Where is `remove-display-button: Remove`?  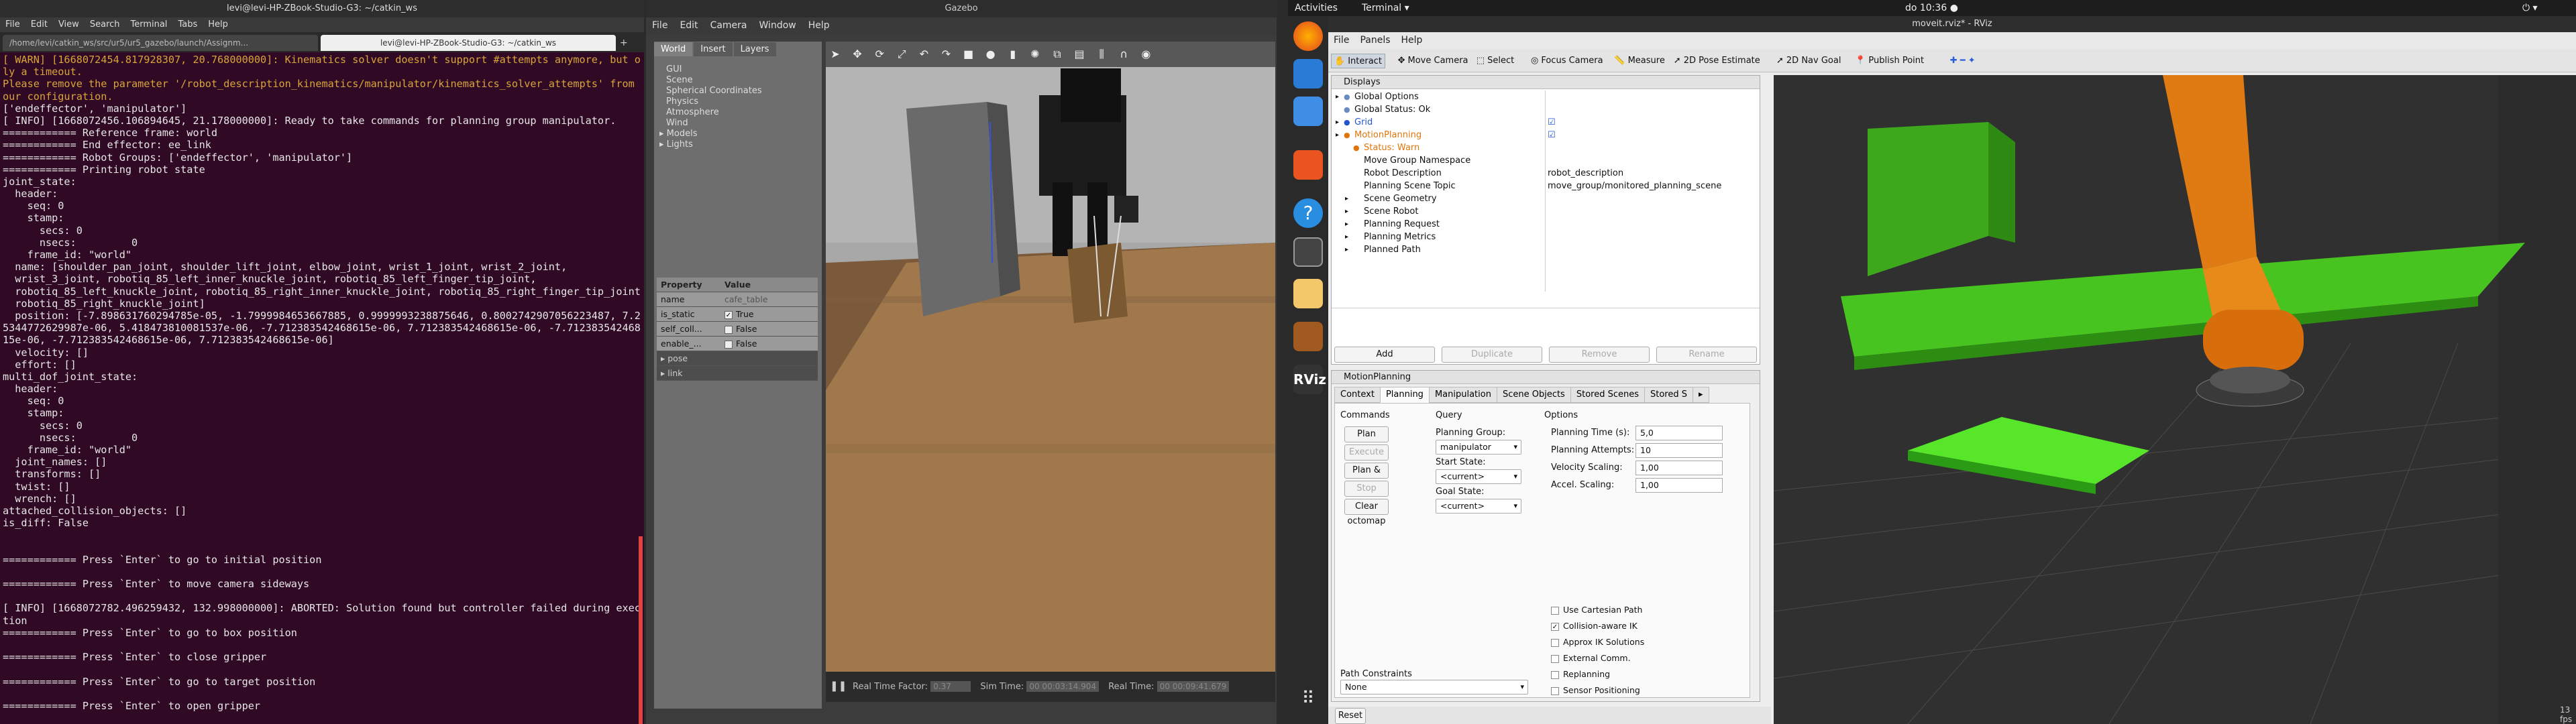 remove-display-button: Remove is located at coordinates (1599, 355).